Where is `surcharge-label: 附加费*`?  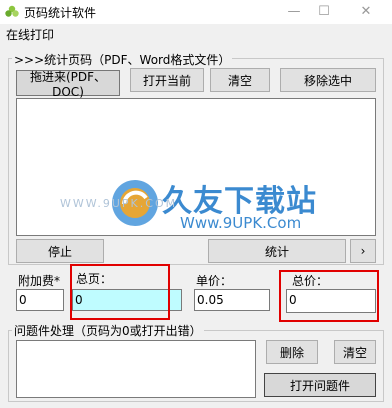
surcharge-label: 附加费* is located at coordinates (39, 281).